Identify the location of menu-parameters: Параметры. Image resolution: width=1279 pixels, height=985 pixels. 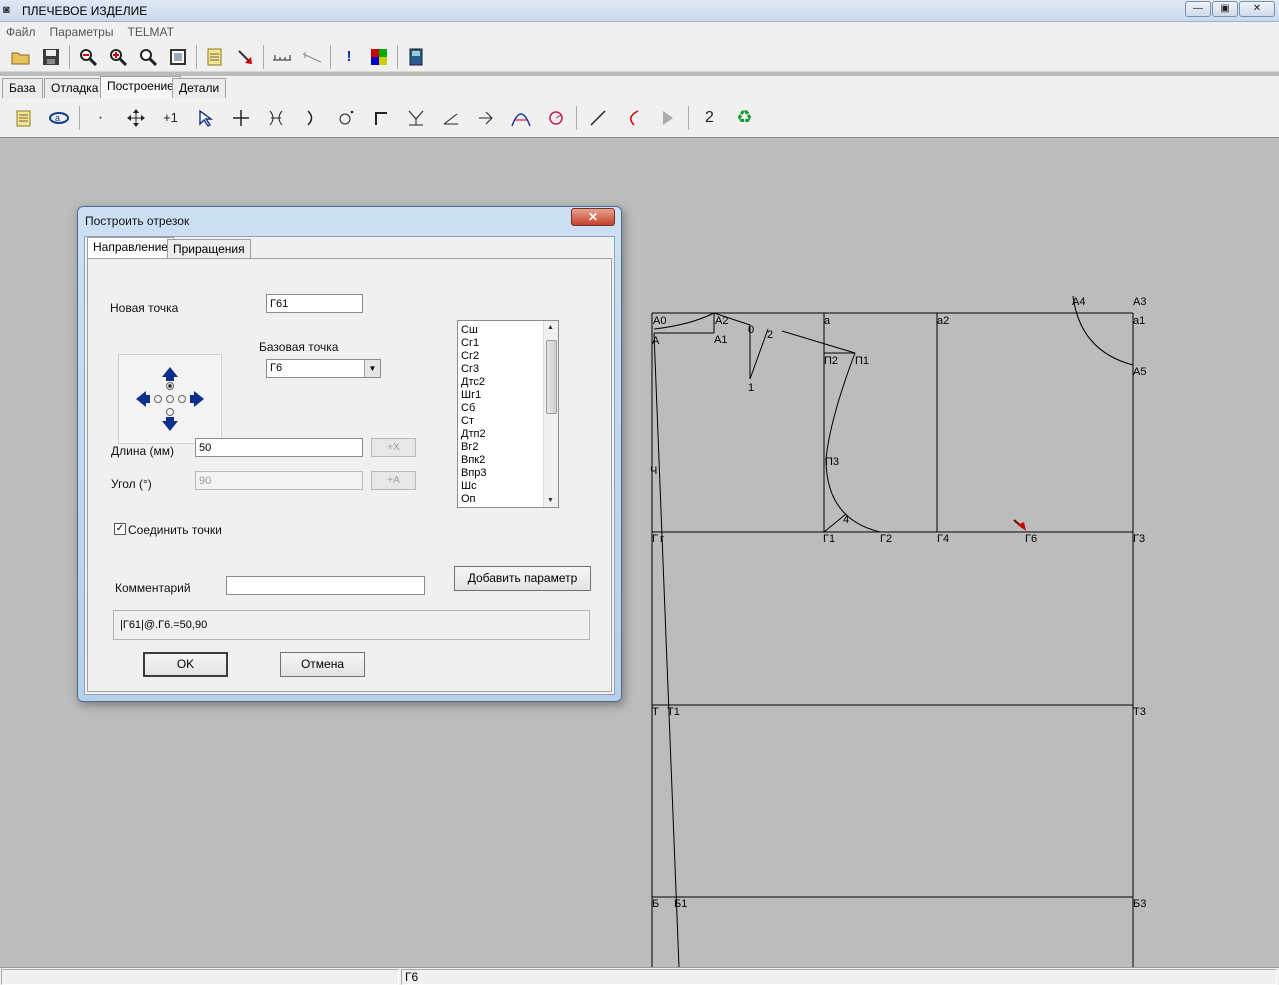
(82, 32).